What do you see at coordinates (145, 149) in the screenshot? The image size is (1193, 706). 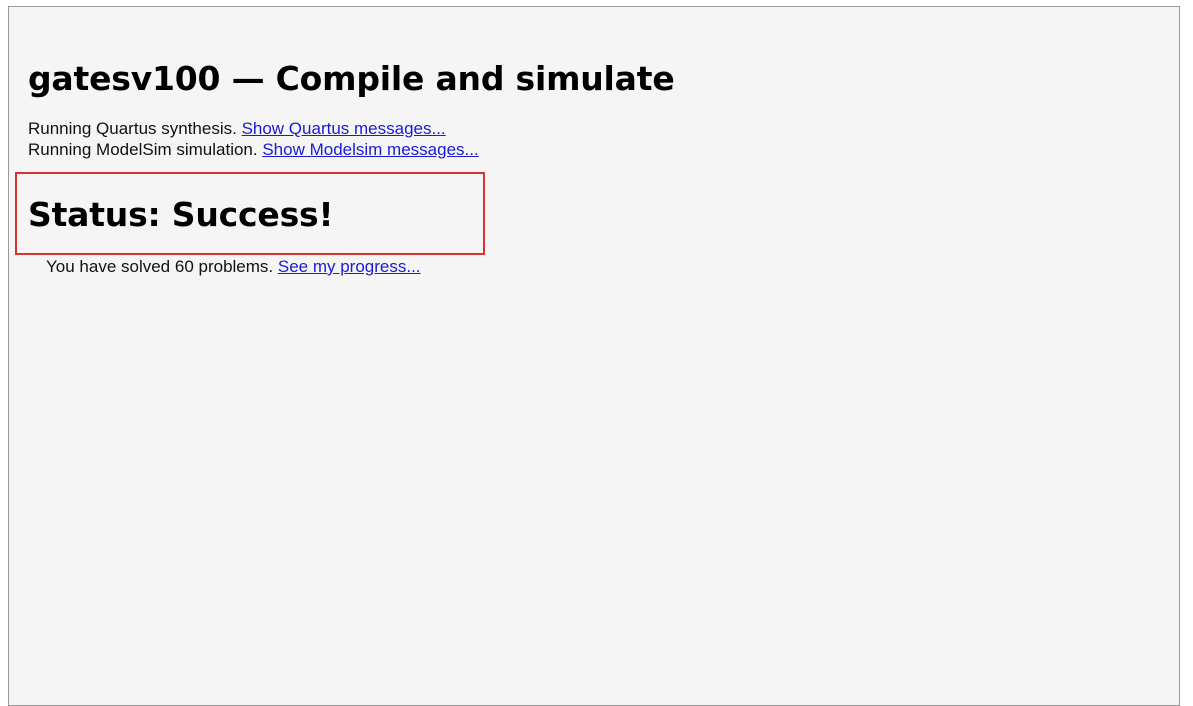 I see `modelsim-status-text: Running ModelSim simulation.` at bounding box center [145, 149].